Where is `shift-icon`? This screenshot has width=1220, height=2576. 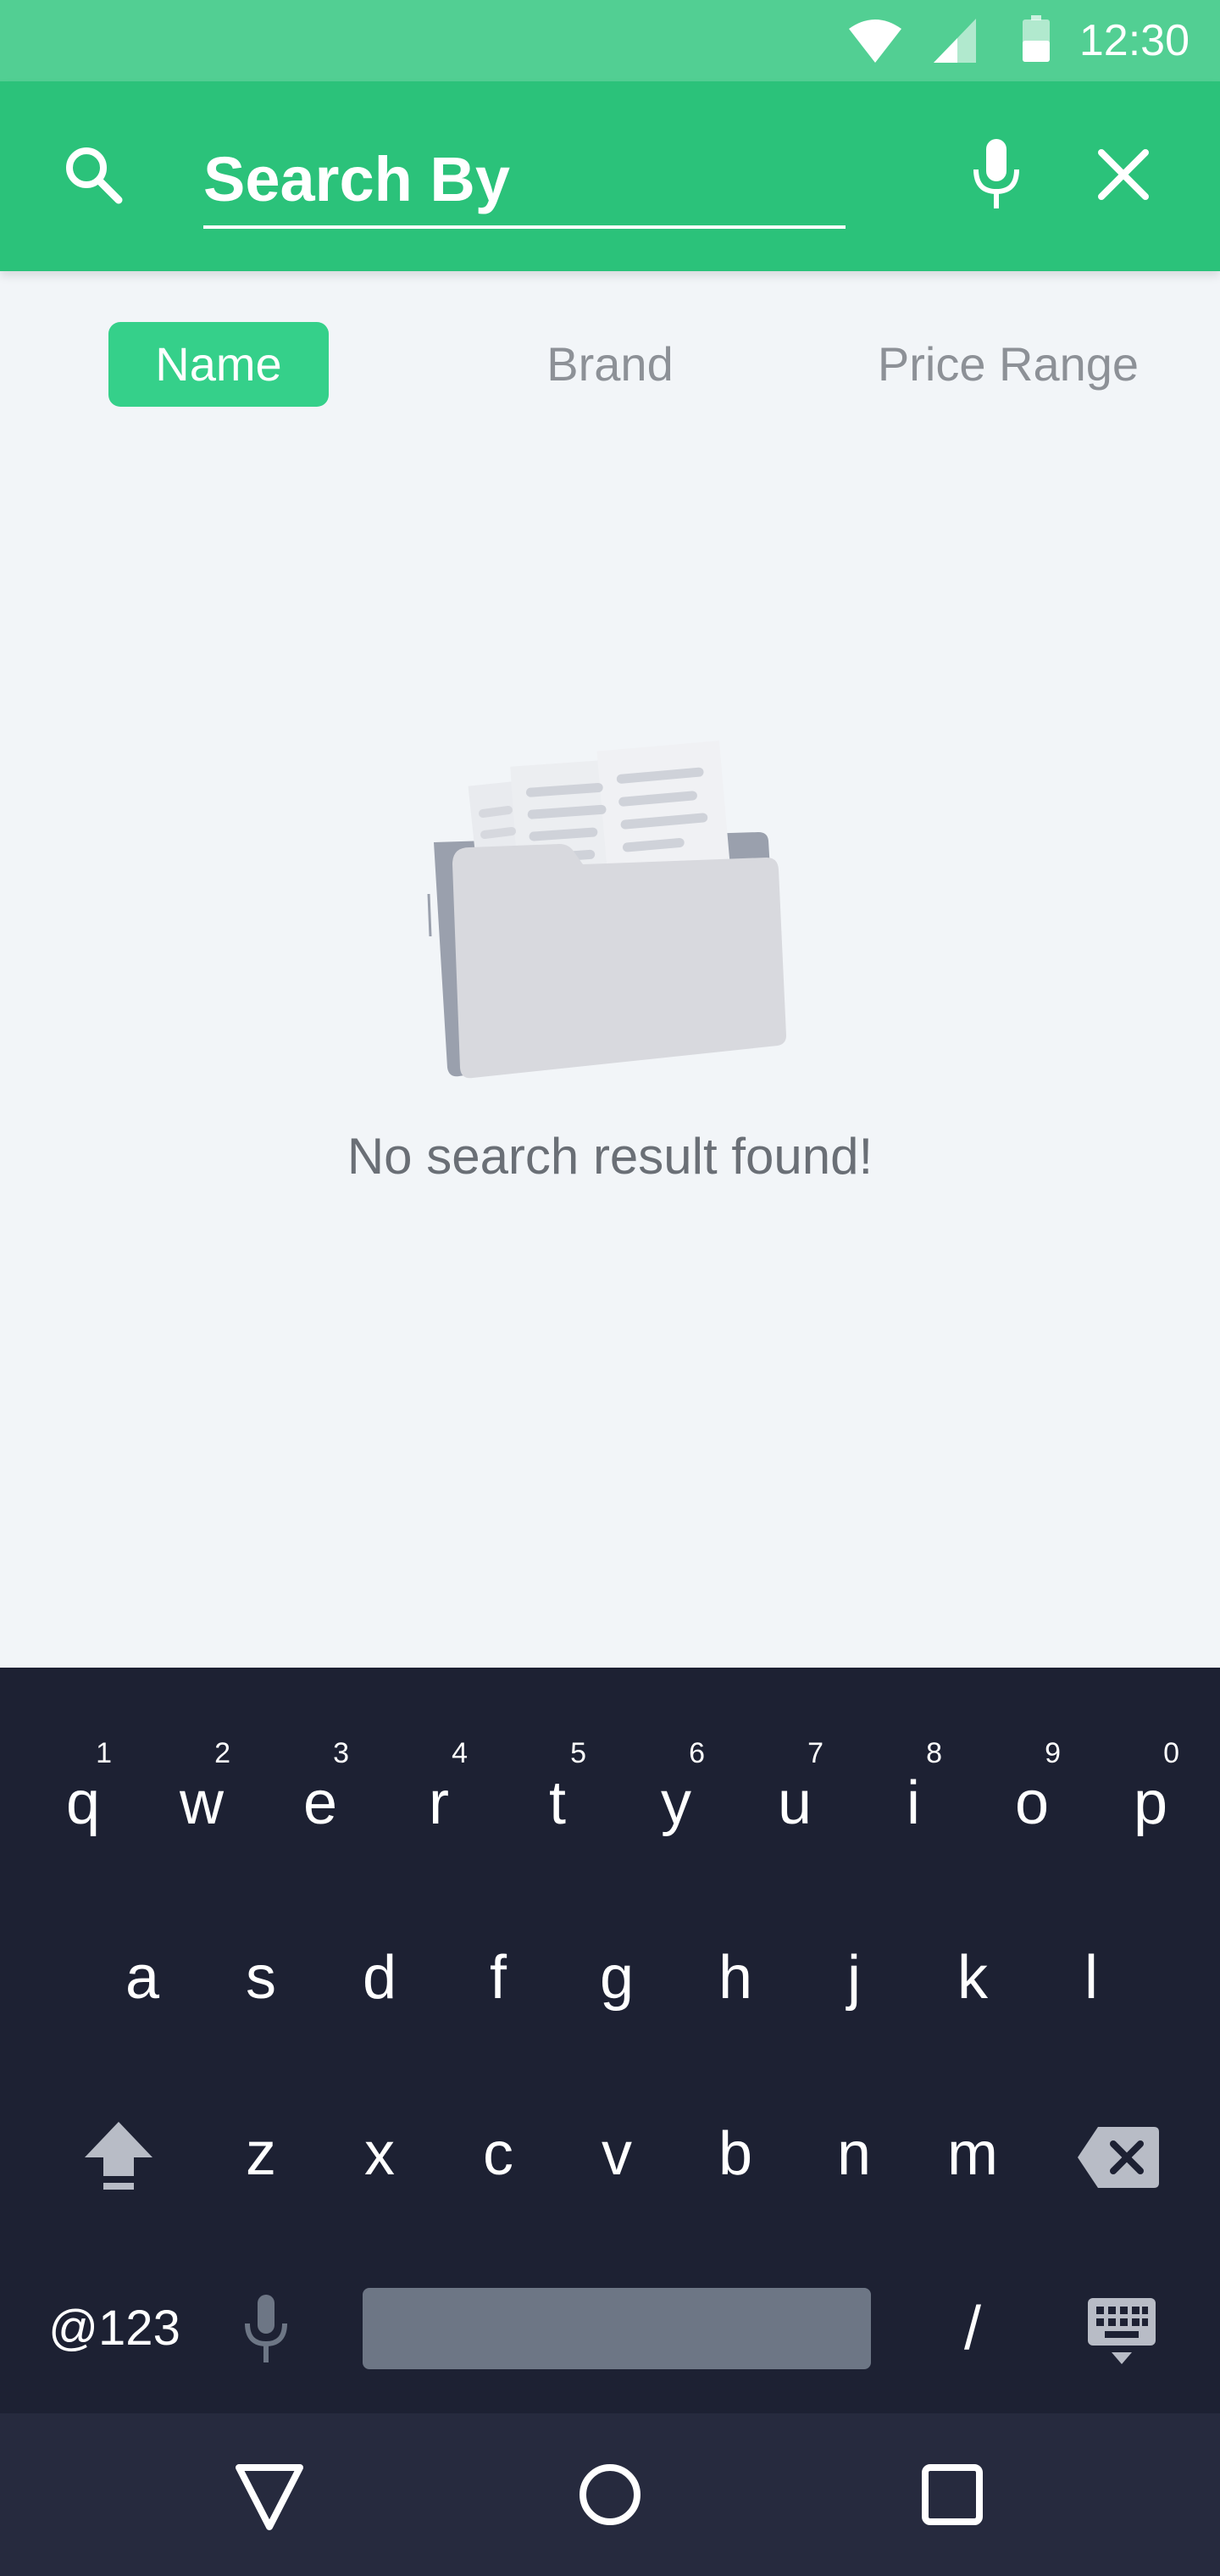
shift-icon is located at coordinates (118, 2156).